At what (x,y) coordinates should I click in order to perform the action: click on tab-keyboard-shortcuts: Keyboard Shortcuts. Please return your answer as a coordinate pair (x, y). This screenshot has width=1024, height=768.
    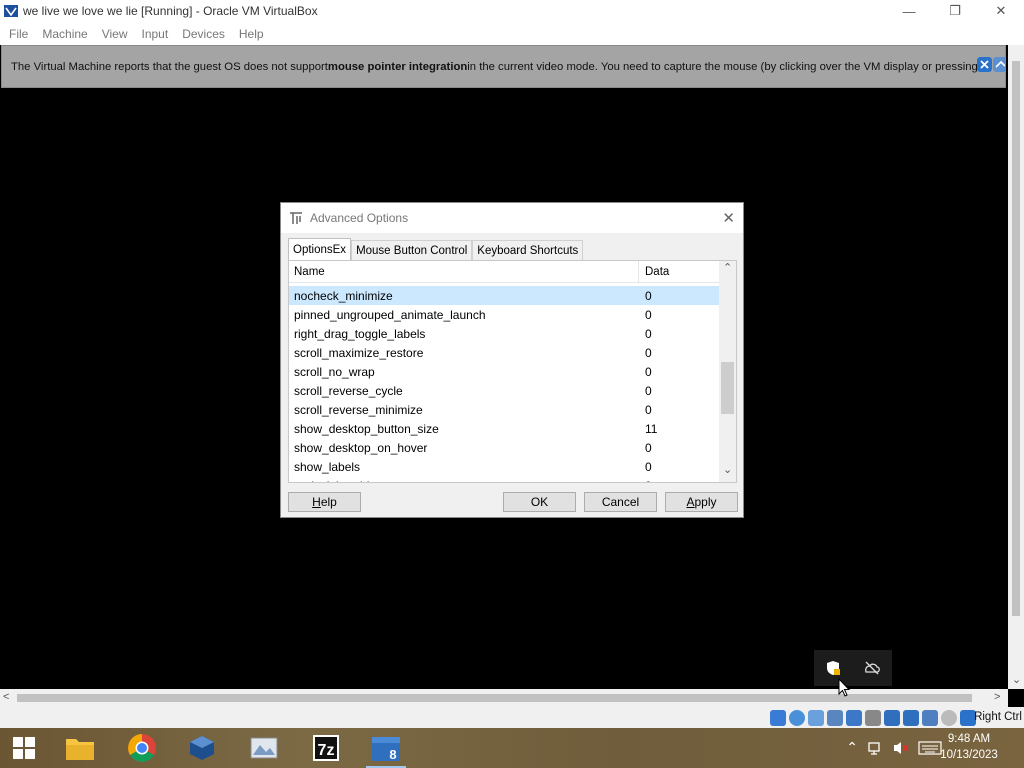
    Looking at the image, I should click on (528, 250).